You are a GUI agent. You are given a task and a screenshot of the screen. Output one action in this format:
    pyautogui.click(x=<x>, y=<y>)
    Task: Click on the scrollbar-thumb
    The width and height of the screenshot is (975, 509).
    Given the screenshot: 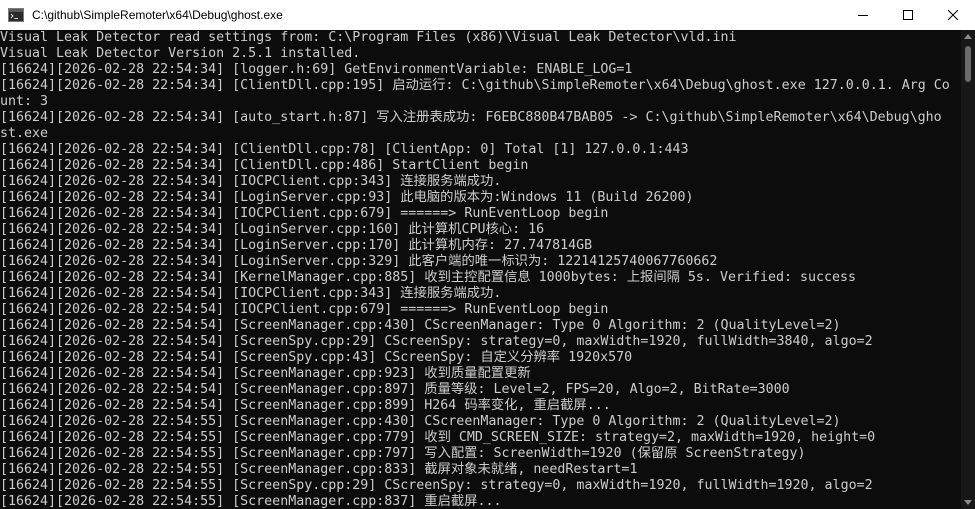 What is the action you would take?
    pyautogui.click(x=968, y=64)
    